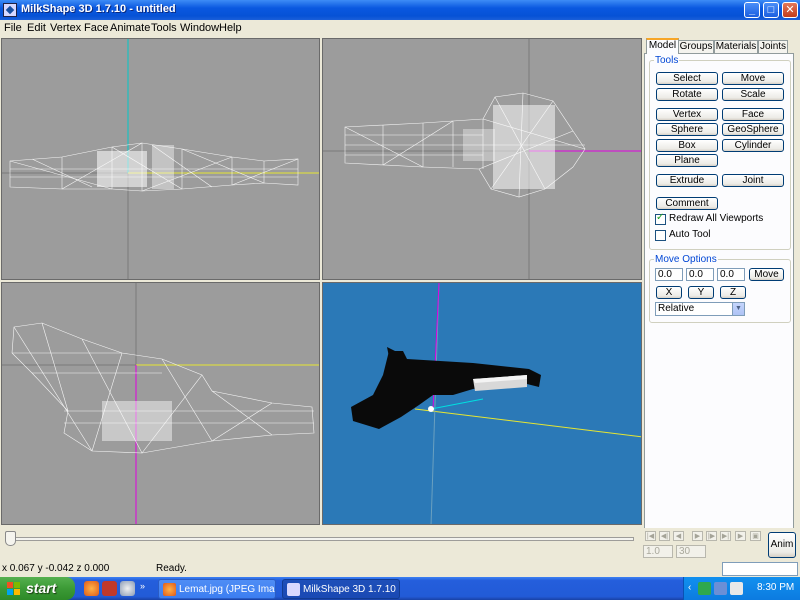 The image size is (800, 600). Describe the element at coordinates (782, 545) in the screenshot. I see `anim-button: Anim` at that location.